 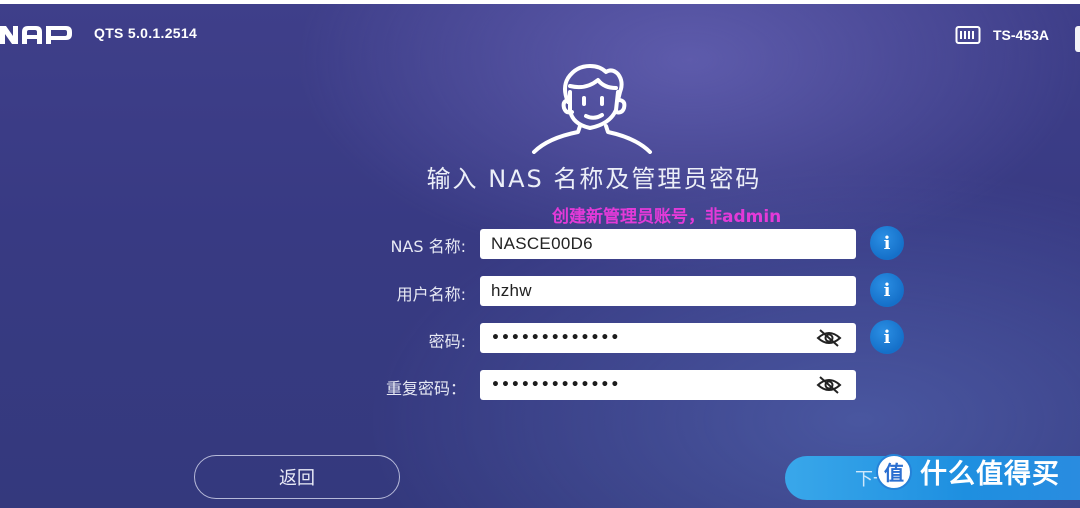 What do you see at coordinates (667, 217) in the screenshot?
I see `annotation-note: 创建新管理员账号，非admin` at bounding box center [667, 217].